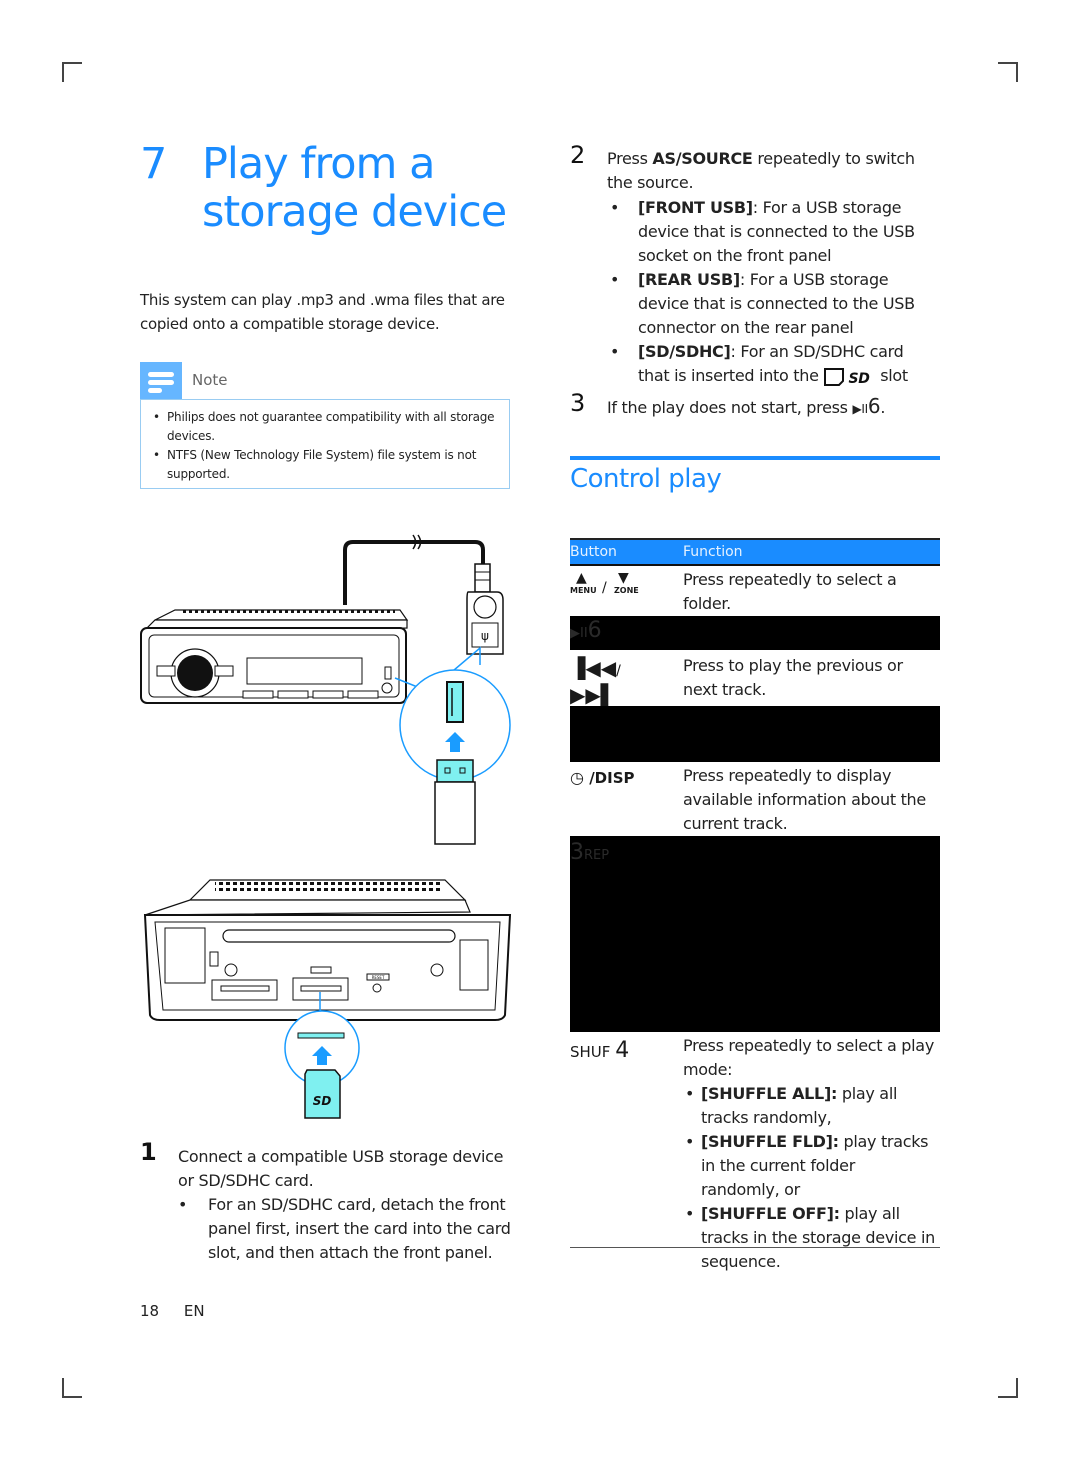 The height and width of the screenshot is (1460, 1080). Describe the element at coordinates (578, 155) in the screenshot. I see `step-number: 2` at that location.